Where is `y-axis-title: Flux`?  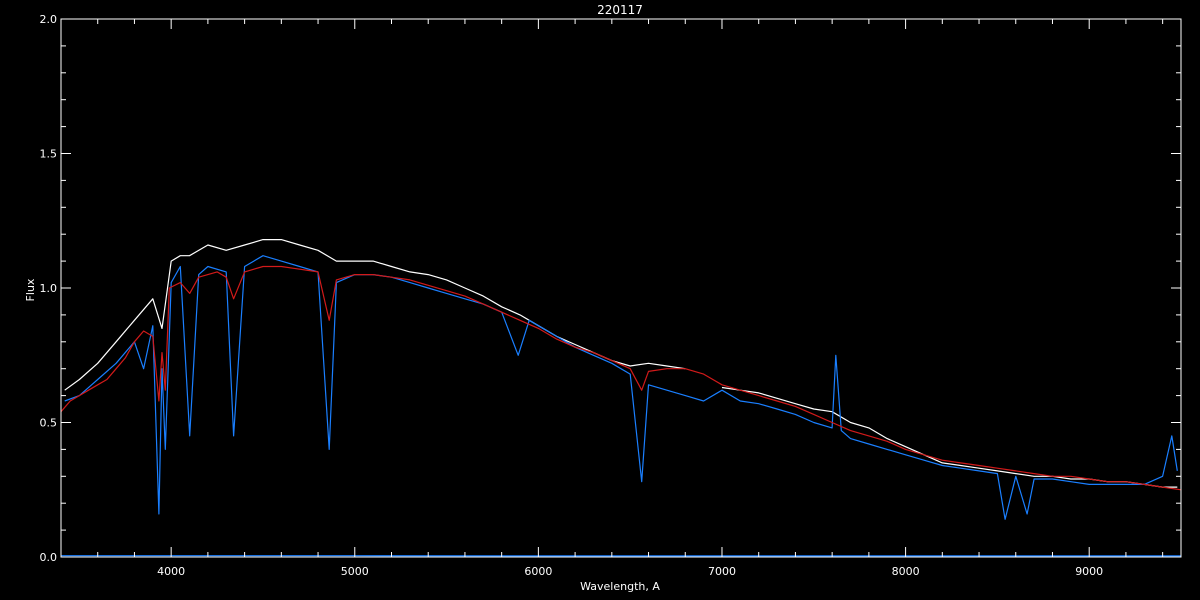
y-axis-title: Flux is located at coordinates (30, 289).